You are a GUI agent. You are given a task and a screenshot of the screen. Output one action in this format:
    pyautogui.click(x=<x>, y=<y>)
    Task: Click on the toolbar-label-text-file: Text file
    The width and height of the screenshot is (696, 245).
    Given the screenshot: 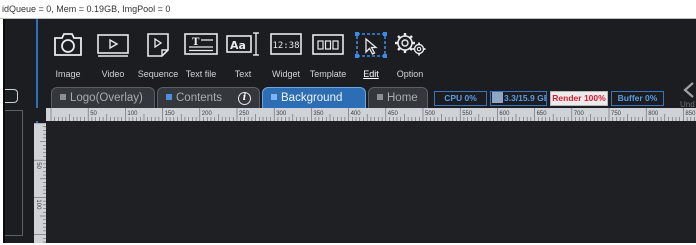 What is the action you would take?
    pyautogui.click(x=201, y=74)
    